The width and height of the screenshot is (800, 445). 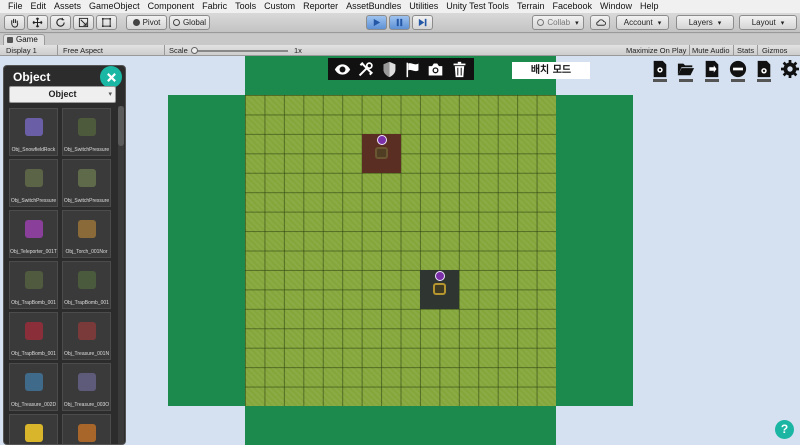 What do you see at coordinates (459, 69) in the screenshot?
I see `trash-icon` at bounding box center [459, 69].